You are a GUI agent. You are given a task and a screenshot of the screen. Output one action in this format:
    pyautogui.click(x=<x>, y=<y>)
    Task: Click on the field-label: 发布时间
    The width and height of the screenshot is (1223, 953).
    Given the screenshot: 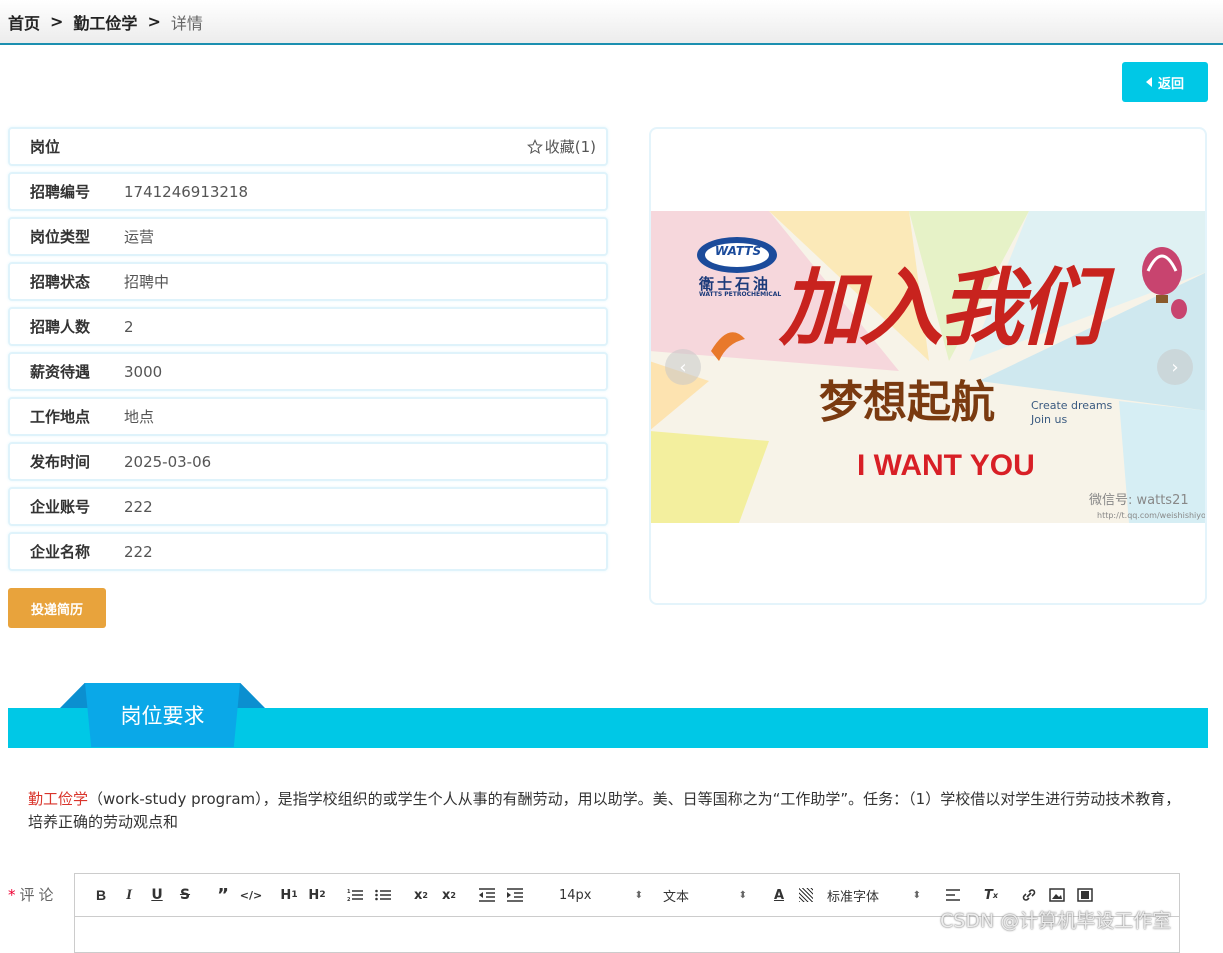 What is the action you would take?
    pyautogui.click(x=60, y=462)
    